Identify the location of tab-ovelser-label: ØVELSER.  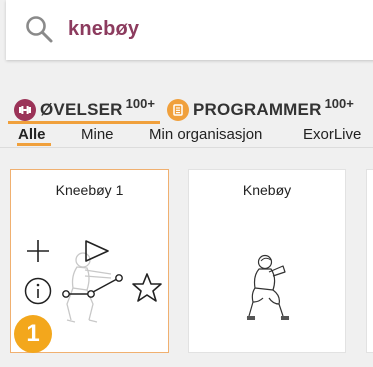
(81, 109).